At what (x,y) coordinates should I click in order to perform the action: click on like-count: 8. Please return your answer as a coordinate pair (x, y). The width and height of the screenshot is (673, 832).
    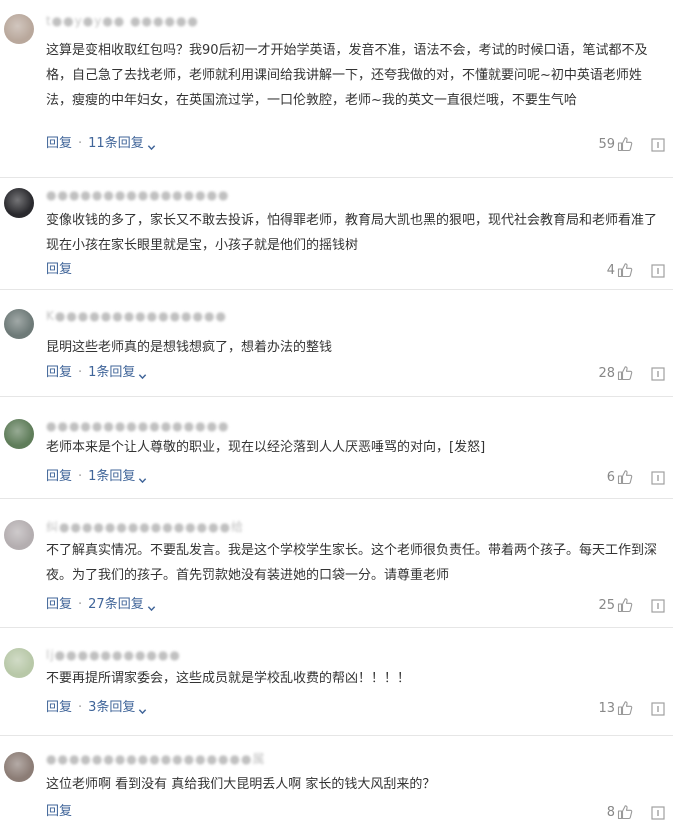
    Looking at the image, I should click on (610, 812).